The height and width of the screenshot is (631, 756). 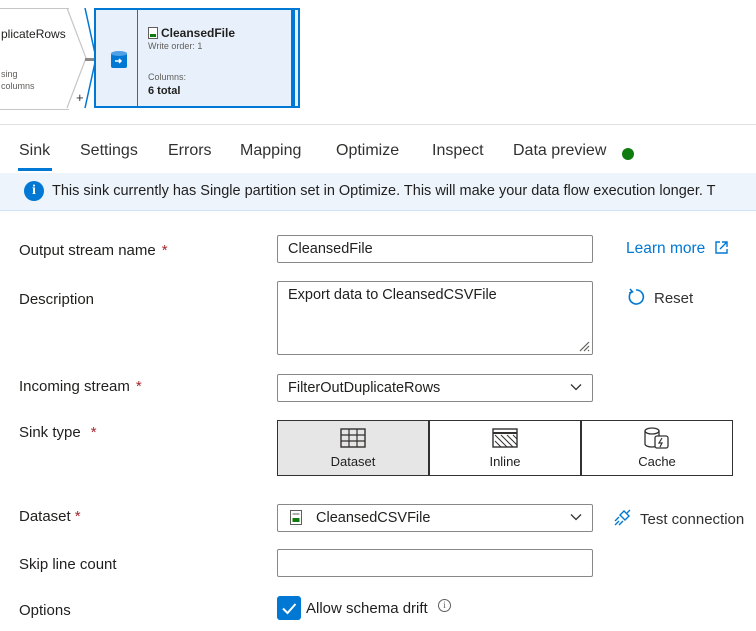 I want to click on dataset-value: CleansedCSVFile, so click(x=373, y=518).